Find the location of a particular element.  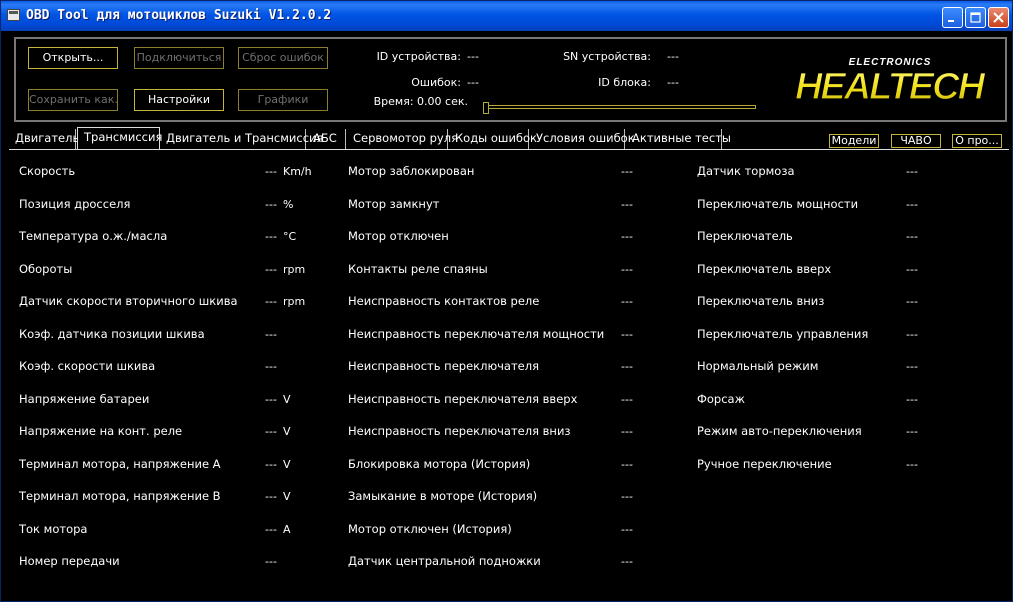

app-icon is located at coordinates (13, 15).